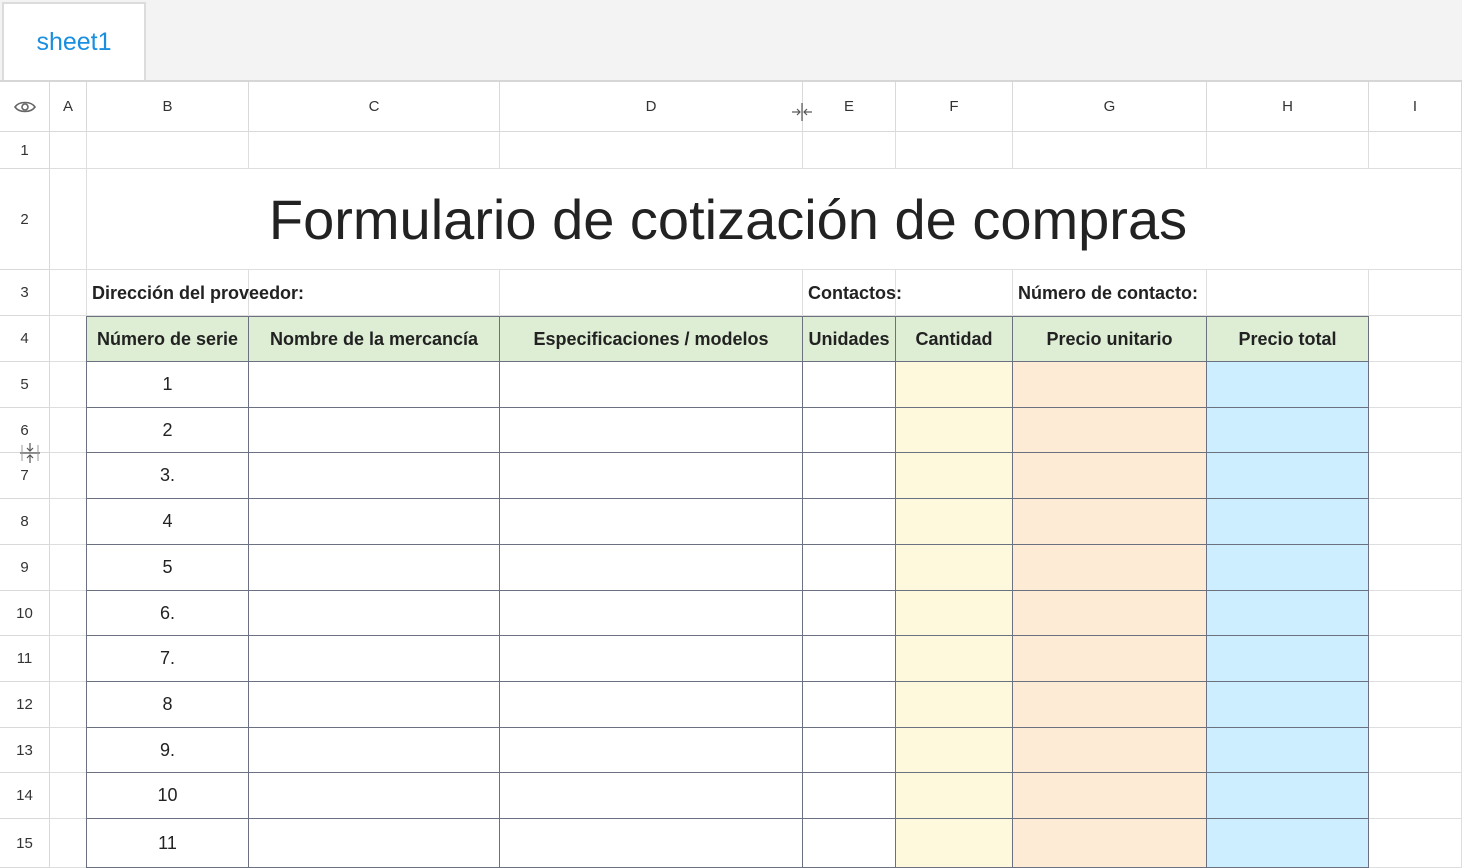 Image resolution: width=1462 pixels, height=868 pixels. Describe the element at coordinates (25, 659) in the screenshot. I see `row-header-11: 11` at that location.